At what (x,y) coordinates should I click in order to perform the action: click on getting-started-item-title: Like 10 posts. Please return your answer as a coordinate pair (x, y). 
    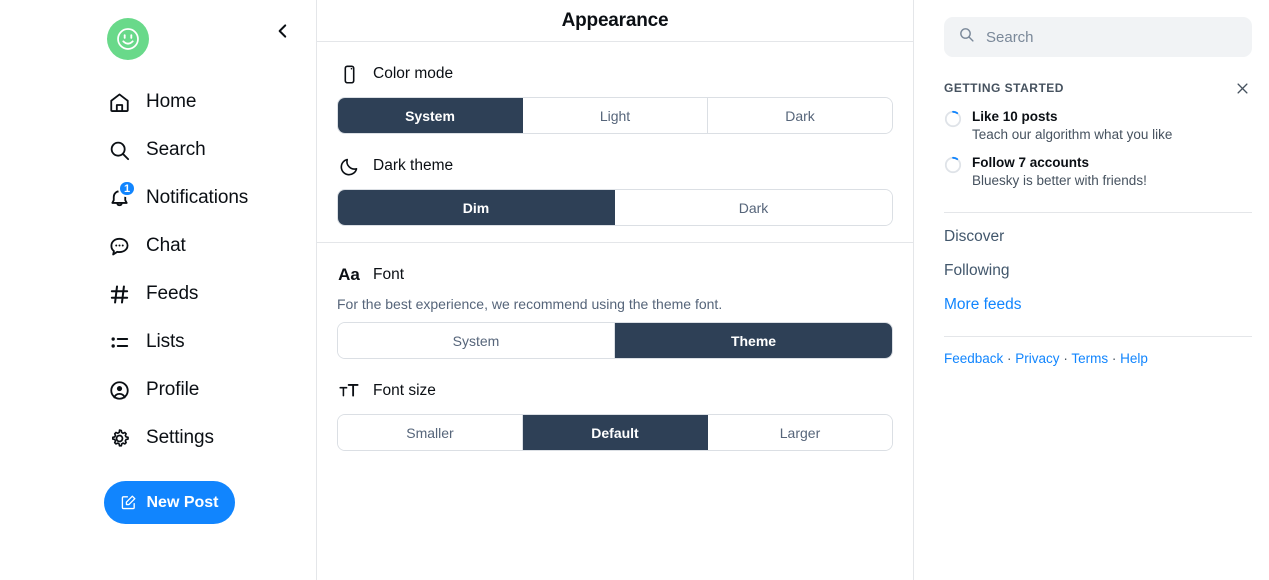
    Looking at the image, I should click on (1015, 116).